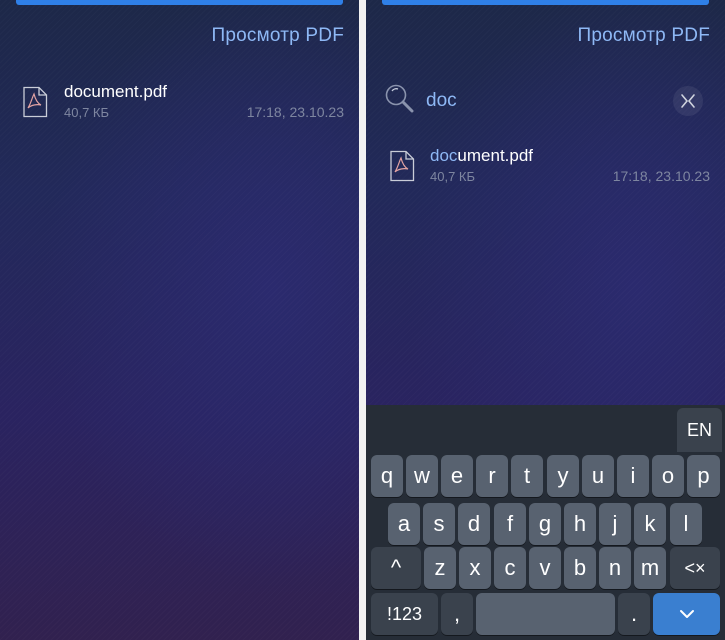 The image size is (725, 640). I want to click on enter-key, so click(686, 614).